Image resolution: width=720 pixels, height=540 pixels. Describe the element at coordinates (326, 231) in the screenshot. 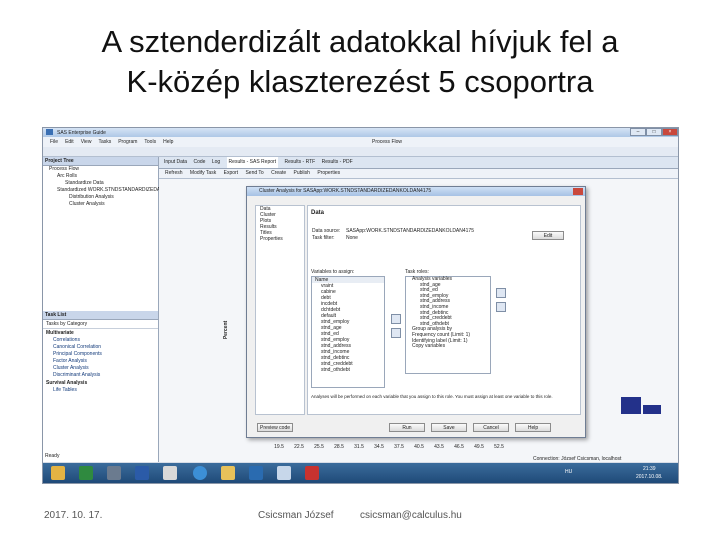

I see `data-source-label: Data source:` at that location.